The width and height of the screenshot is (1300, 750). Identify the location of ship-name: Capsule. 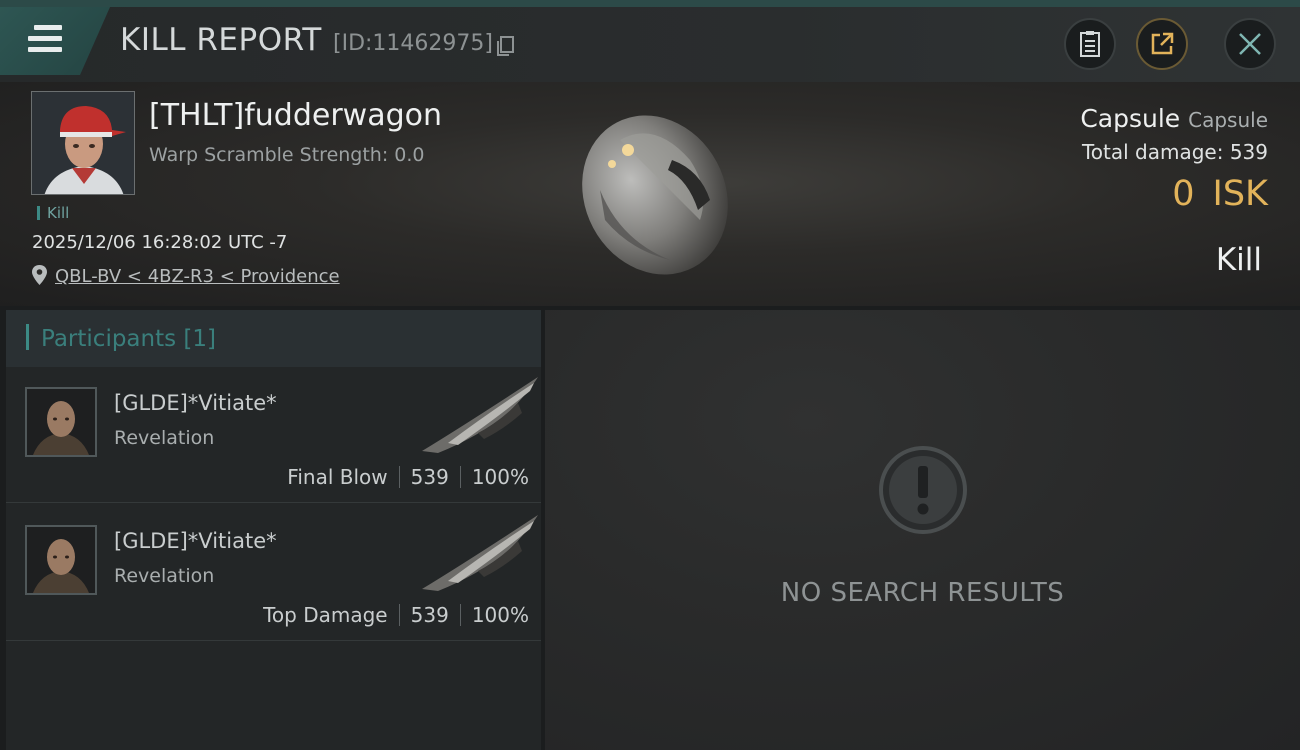
(1130, 118).